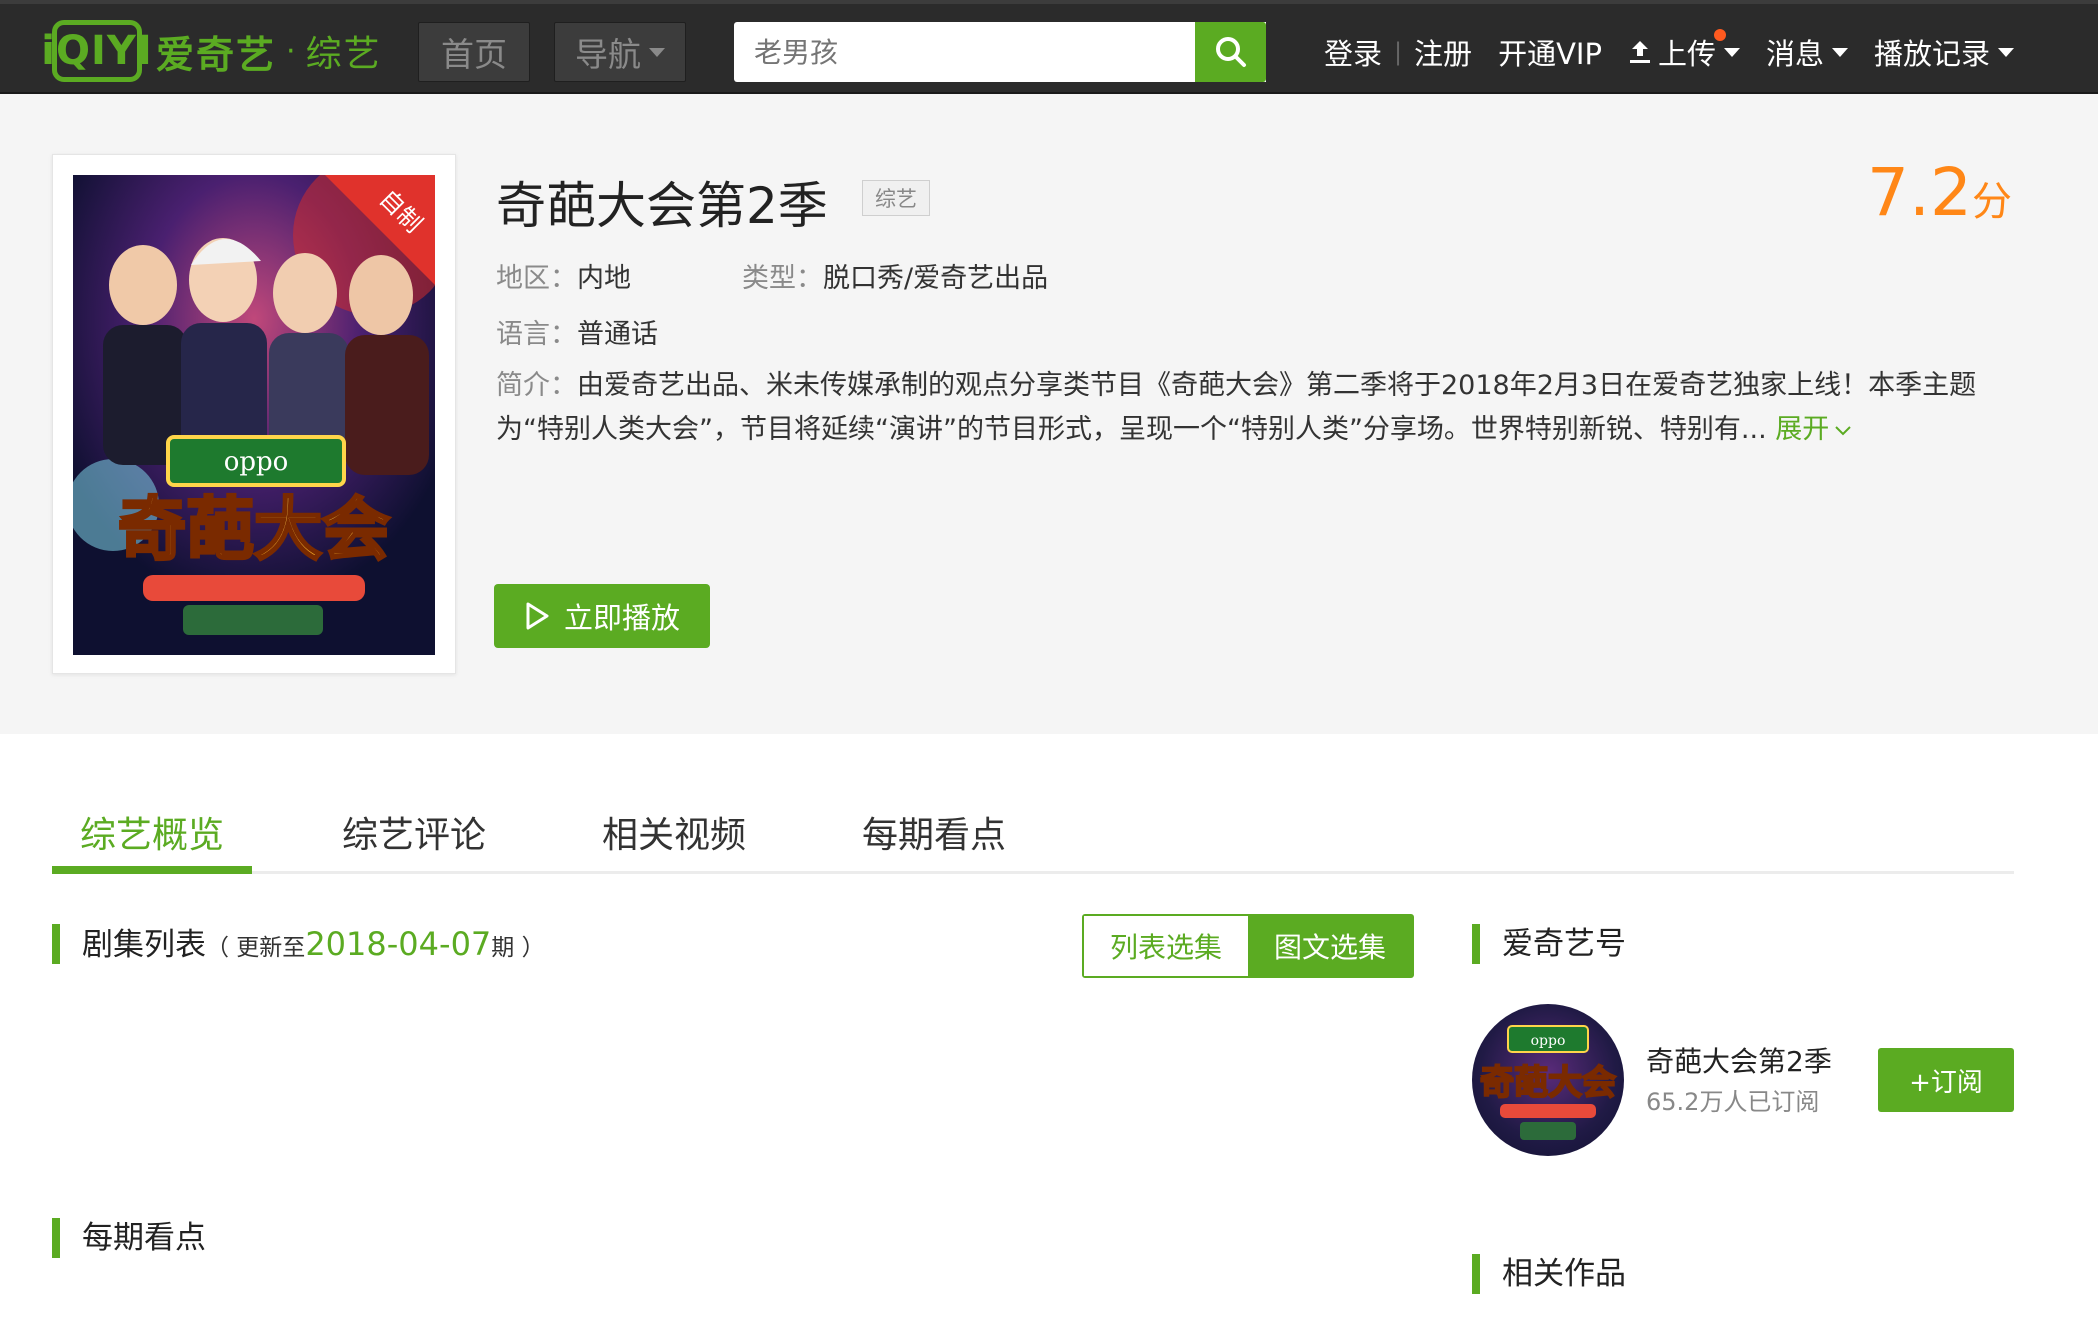  I want to click on related-works-heading: 相关作品, so click(1549, 1274).